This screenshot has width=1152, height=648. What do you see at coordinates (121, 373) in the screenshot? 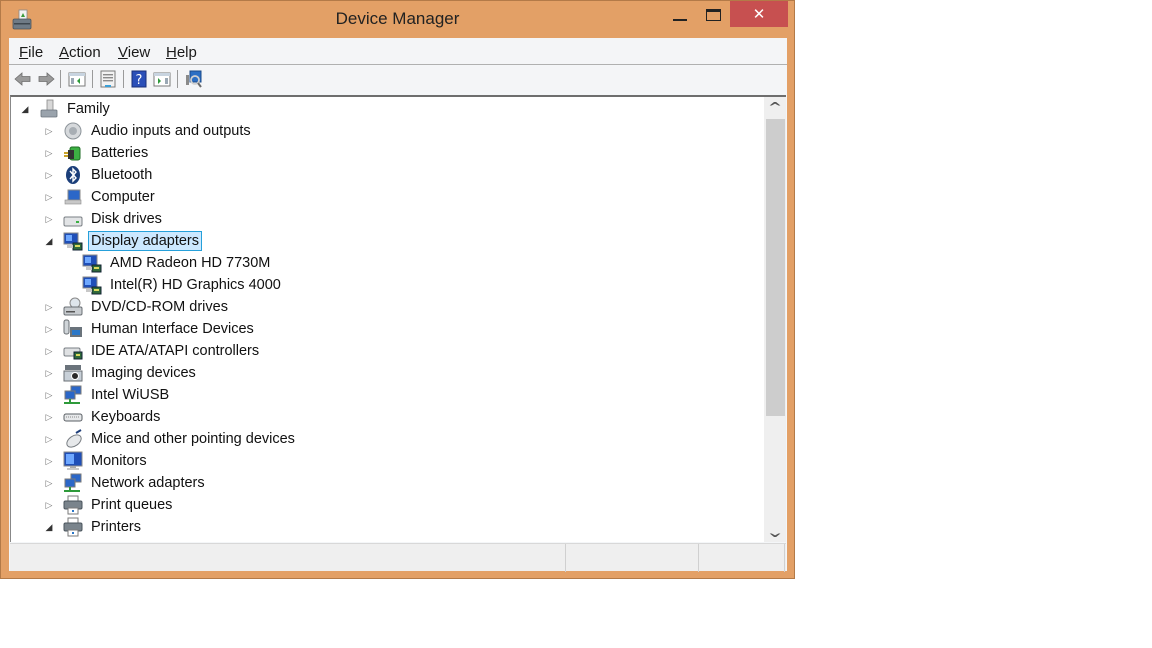
I see `tree-category-item: ▷ Imaging devices` at bounding box center [121, 373].